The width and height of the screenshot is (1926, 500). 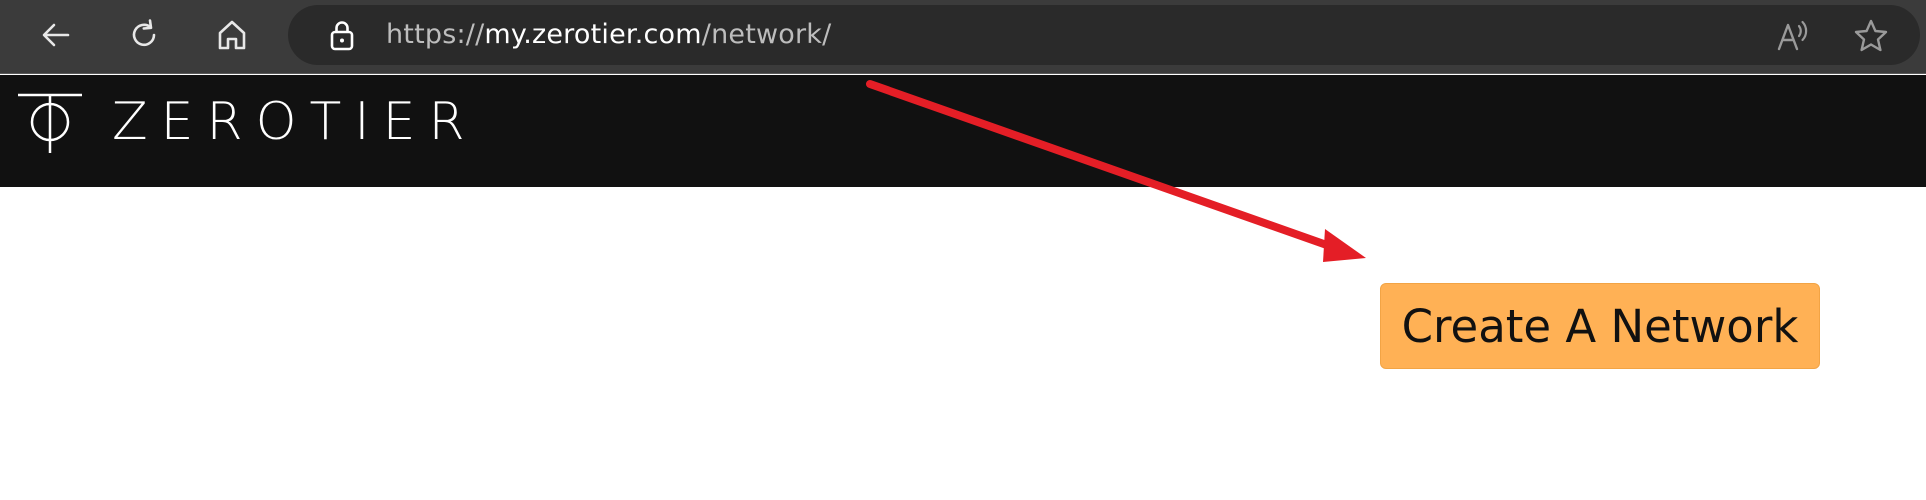 I want to click on refresh-icon, so click(x=144, y=33).